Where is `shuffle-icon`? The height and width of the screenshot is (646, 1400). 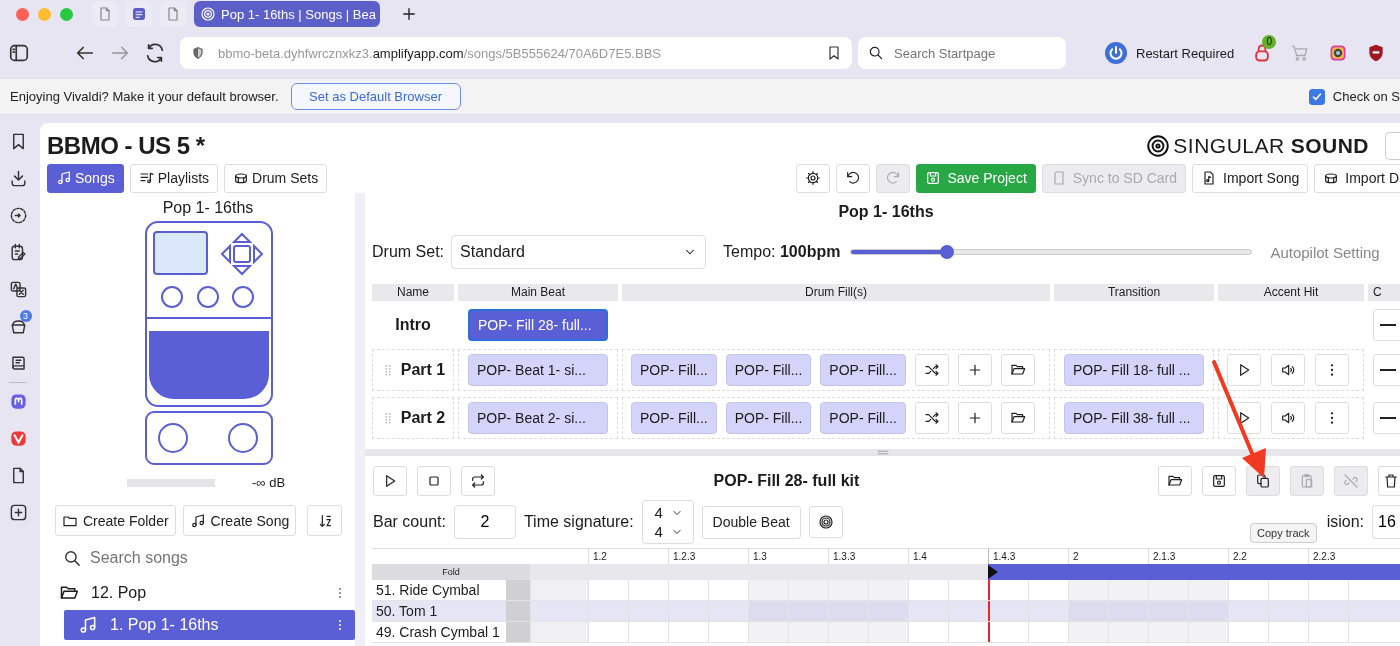 shuffle-icon is located at coordinates (932, 370).